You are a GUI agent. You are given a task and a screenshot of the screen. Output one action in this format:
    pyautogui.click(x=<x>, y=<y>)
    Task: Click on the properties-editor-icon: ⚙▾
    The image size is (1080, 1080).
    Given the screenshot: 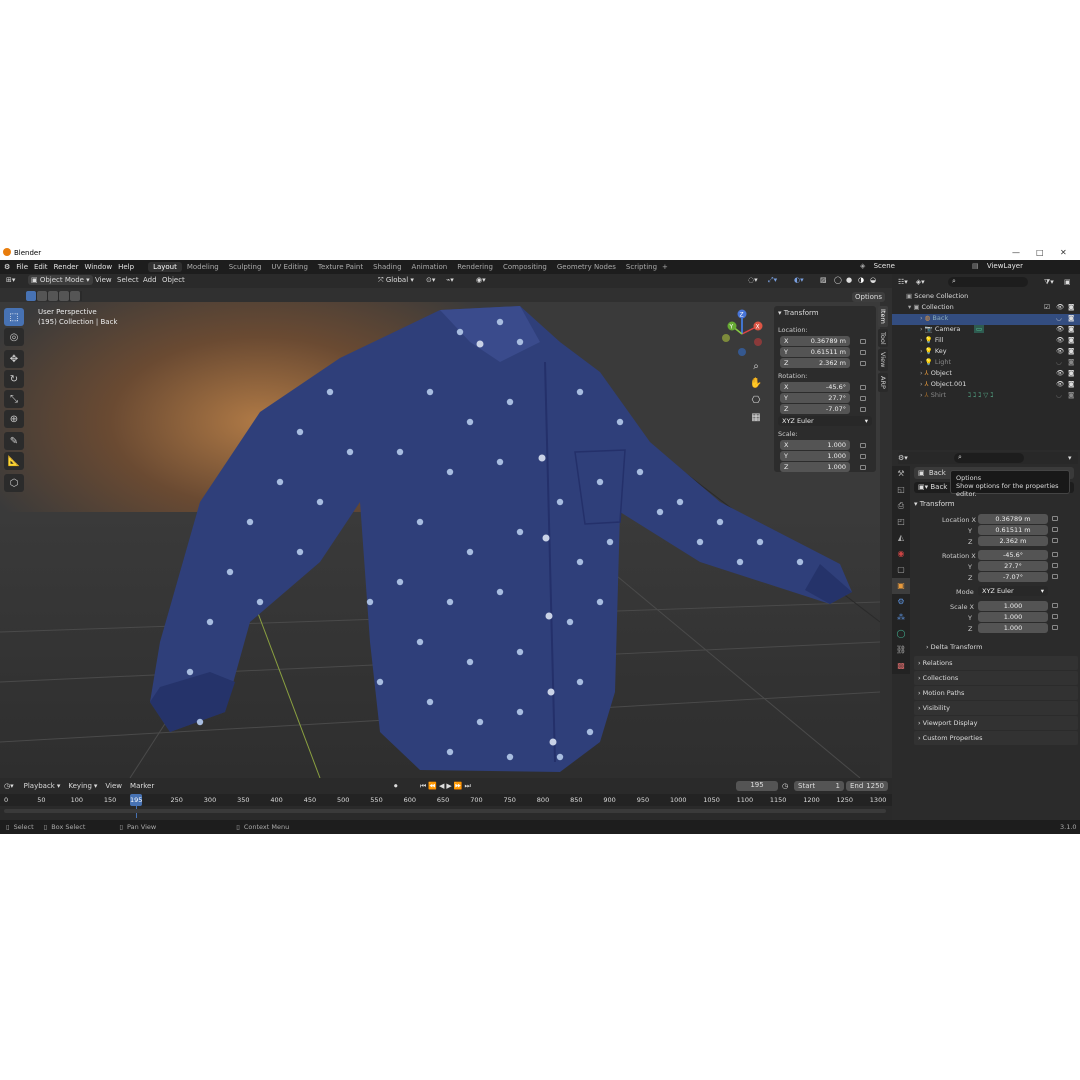 What is the action you would take?
    pyautogui.click(x=903, y=458)
    